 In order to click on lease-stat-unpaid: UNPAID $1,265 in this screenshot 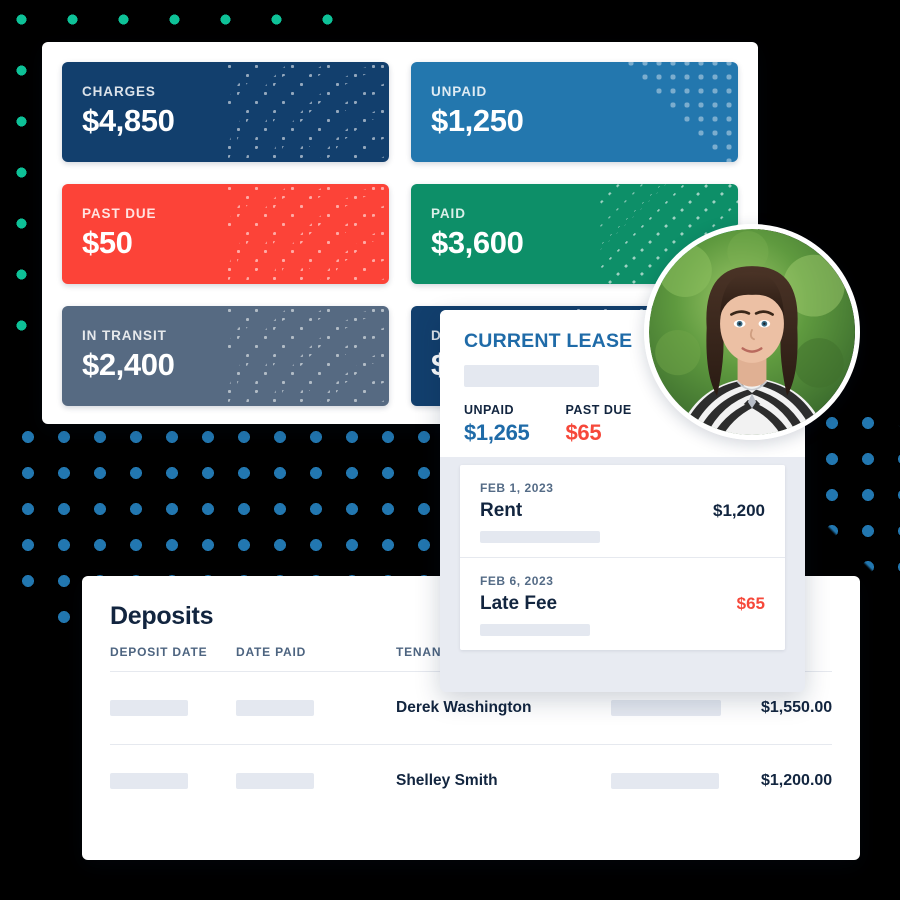, I will do `click(497, 424)`.